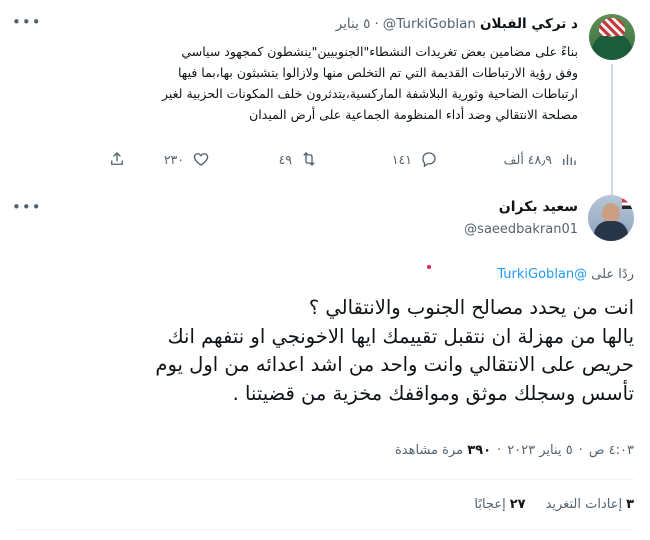 The height and width of the screenshot is (540, 650). I want to click on tweet-date: ٥ يناير ٢٠٢٣, so click(539, 450).